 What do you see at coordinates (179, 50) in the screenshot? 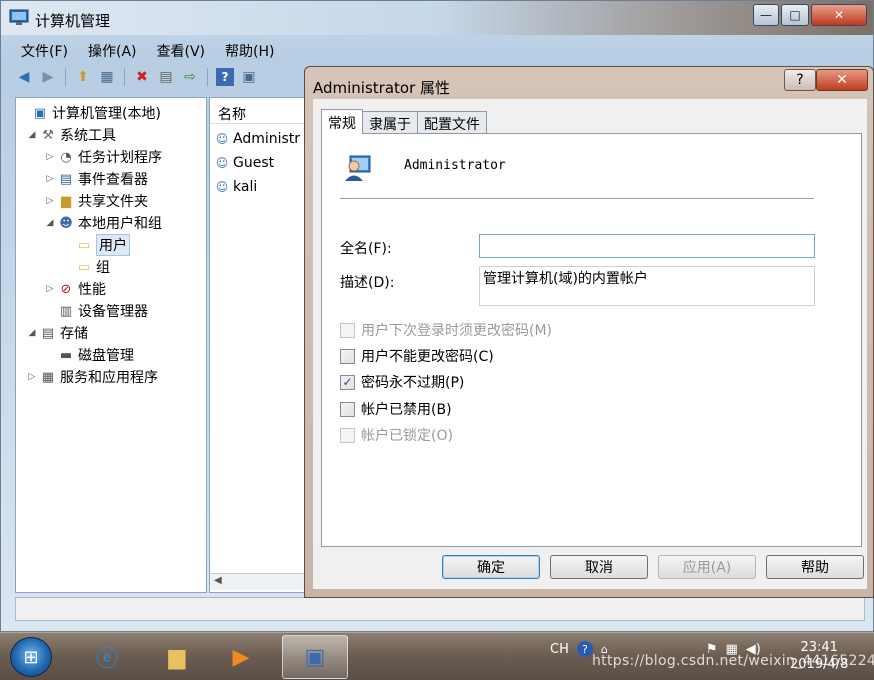
I see `menu-view: 查看(V)` at bounding box center [179, 50].